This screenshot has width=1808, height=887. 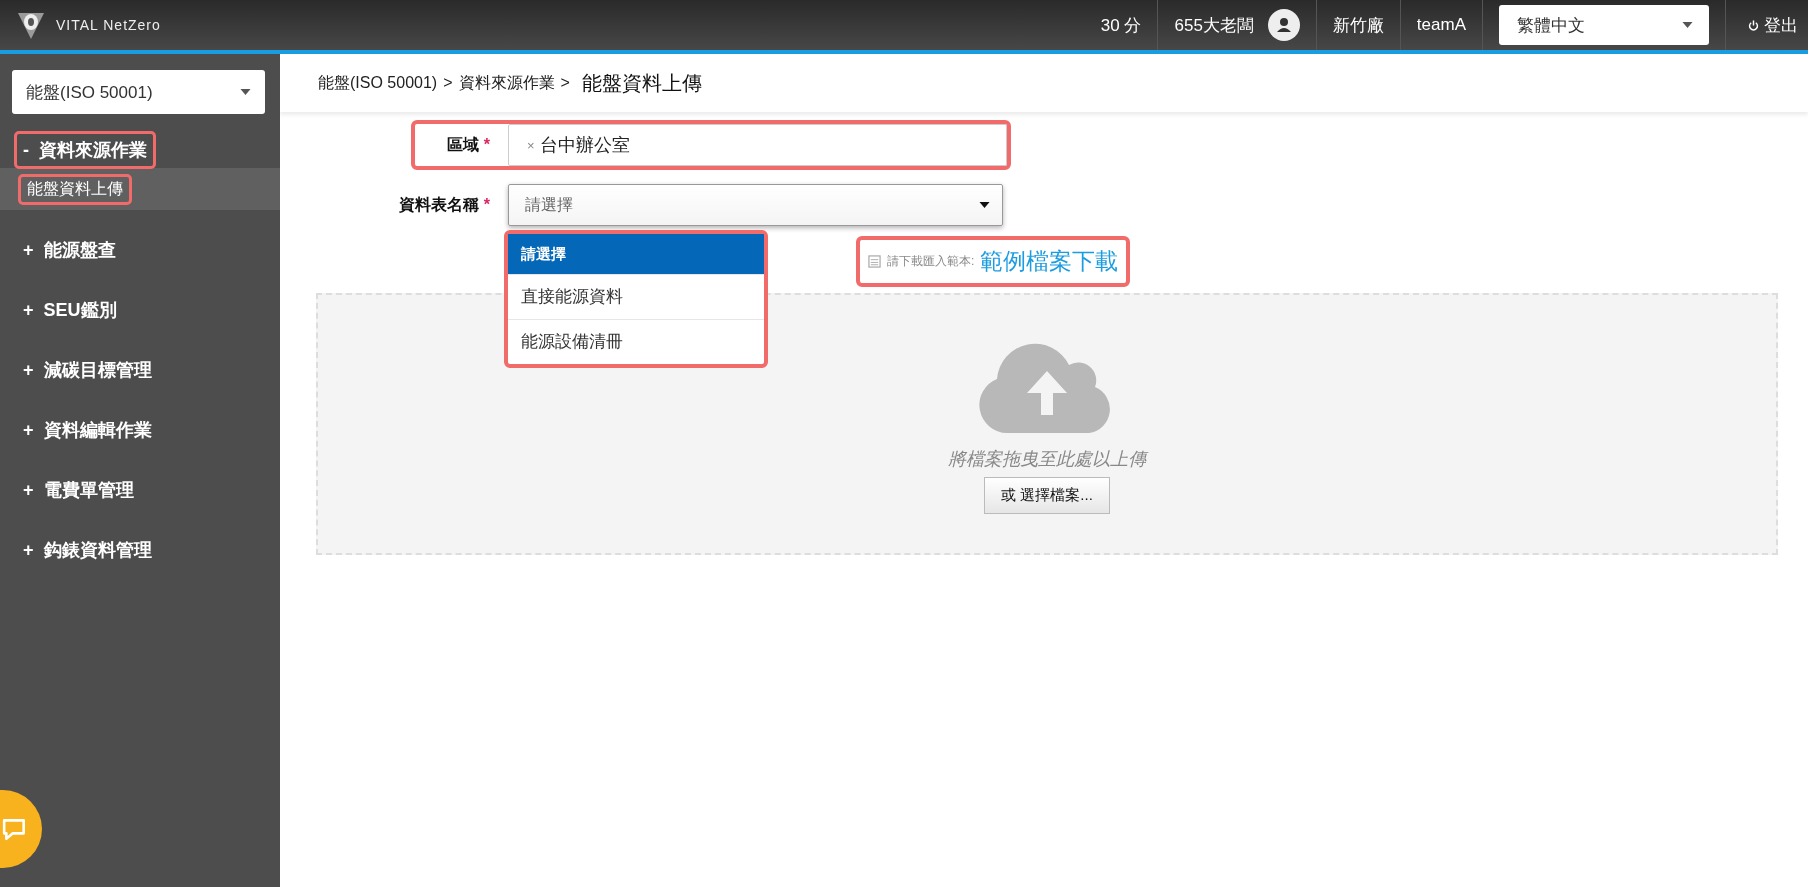 I want to click on logo-icon, so click(x=31, y=25).